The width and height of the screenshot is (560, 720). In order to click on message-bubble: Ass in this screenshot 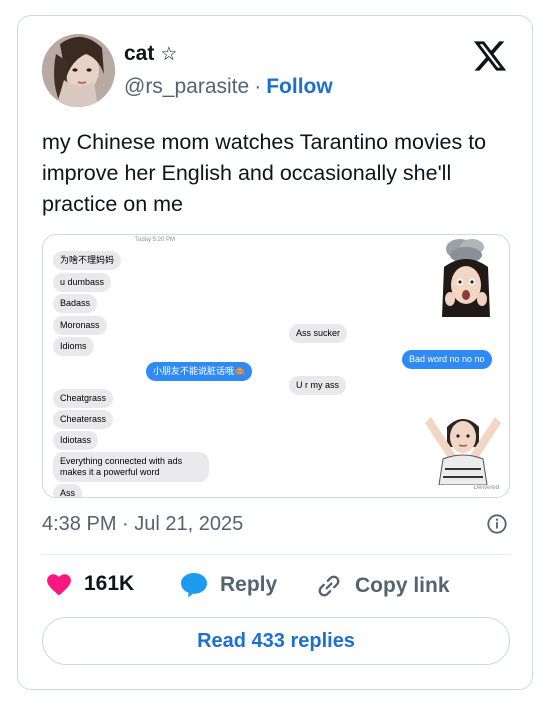, I will do `click(68, 490)`.